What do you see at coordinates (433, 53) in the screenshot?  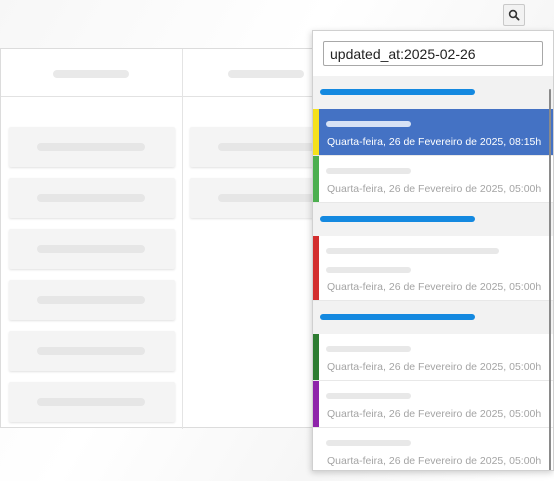 I see `search-input` at bounding box center [433, 53].